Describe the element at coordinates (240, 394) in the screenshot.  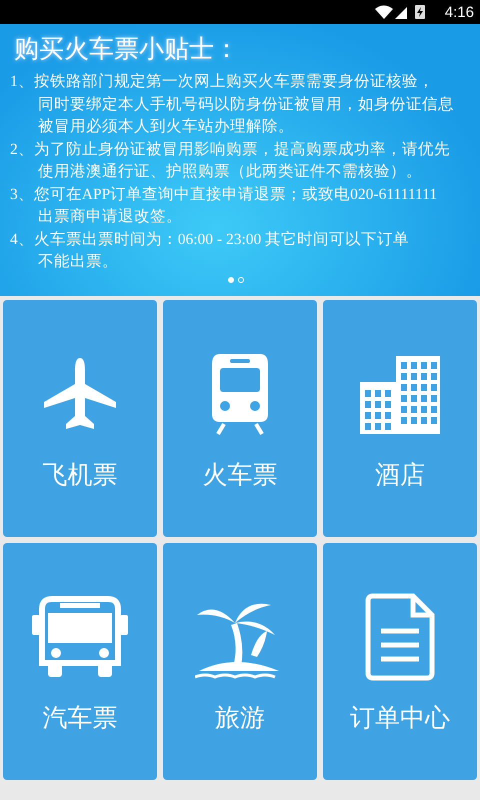
I see `train-icon` at that location.